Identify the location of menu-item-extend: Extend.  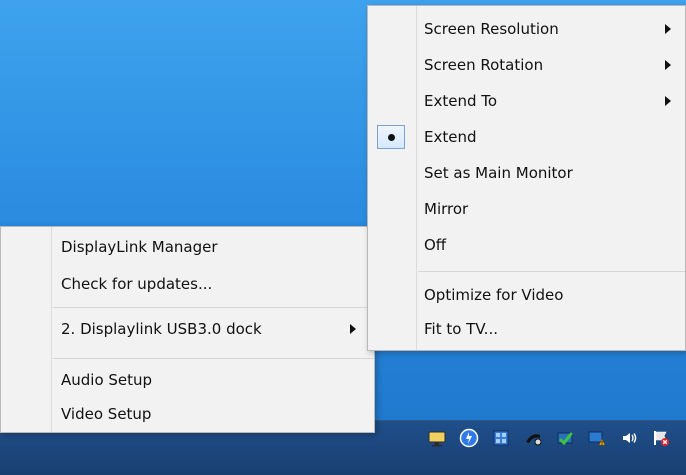
(526, 137).